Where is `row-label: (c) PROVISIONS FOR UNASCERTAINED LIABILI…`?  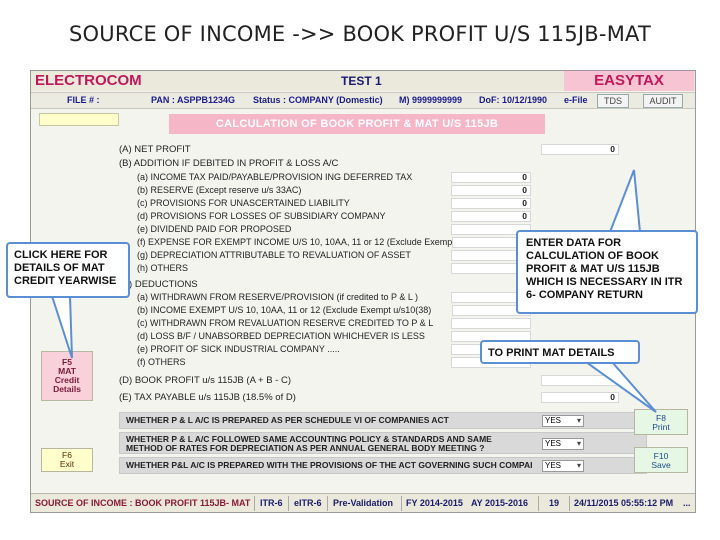
row-label: (c) PROVISIONS FOR UNASCERTAINED LIABILI… is located at coordinates (243, 203).